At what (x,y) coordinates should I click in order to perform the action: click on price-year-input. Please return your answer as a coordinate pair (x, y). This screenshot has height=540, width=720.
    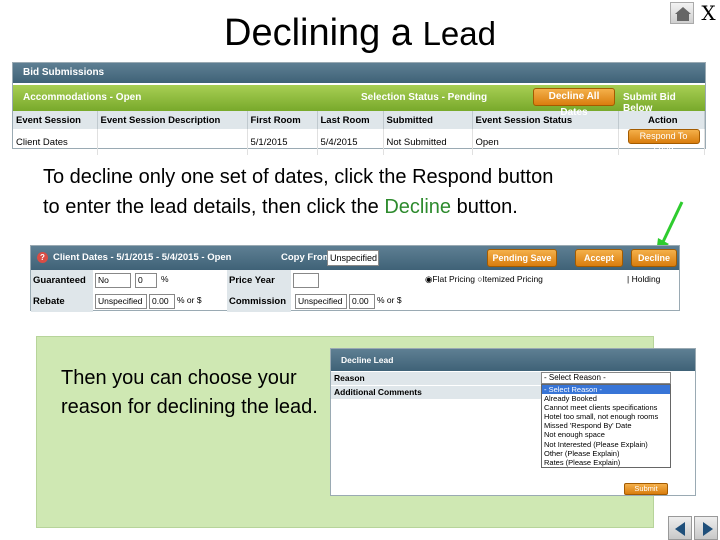
    Looking at the image, I should click on (306, 280).